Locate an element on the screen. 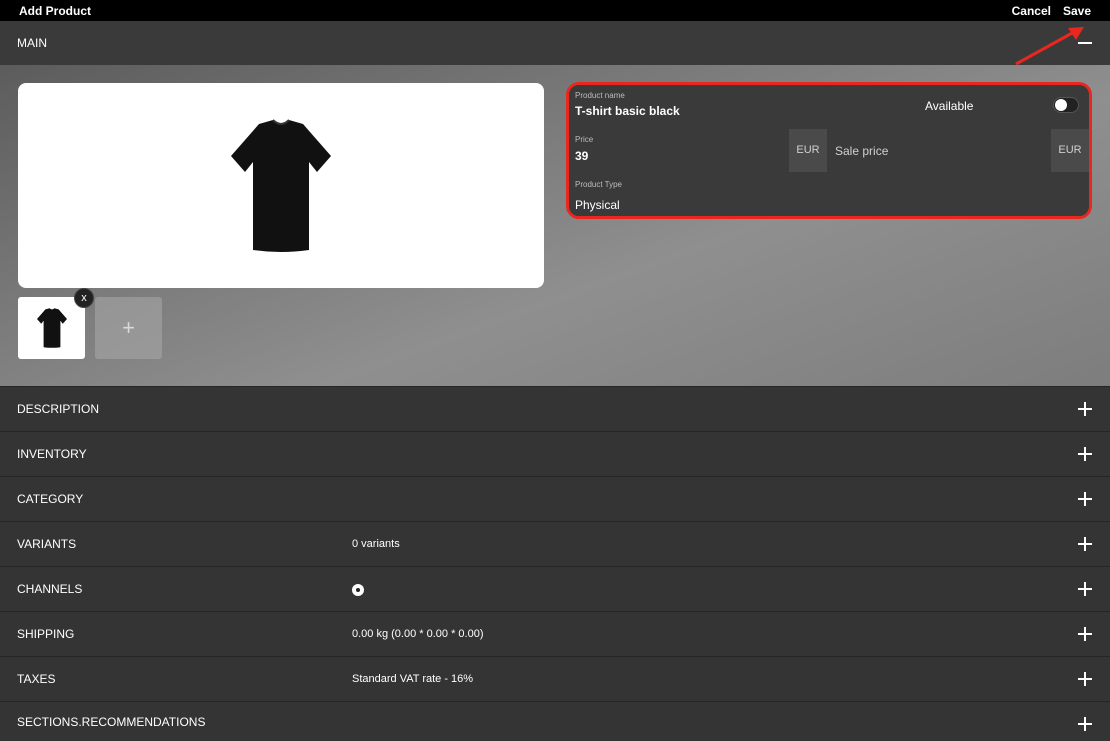 This screenshot has height=741, width=1110. section-inventory: INVENTORY is located at coordinates (555, 453).